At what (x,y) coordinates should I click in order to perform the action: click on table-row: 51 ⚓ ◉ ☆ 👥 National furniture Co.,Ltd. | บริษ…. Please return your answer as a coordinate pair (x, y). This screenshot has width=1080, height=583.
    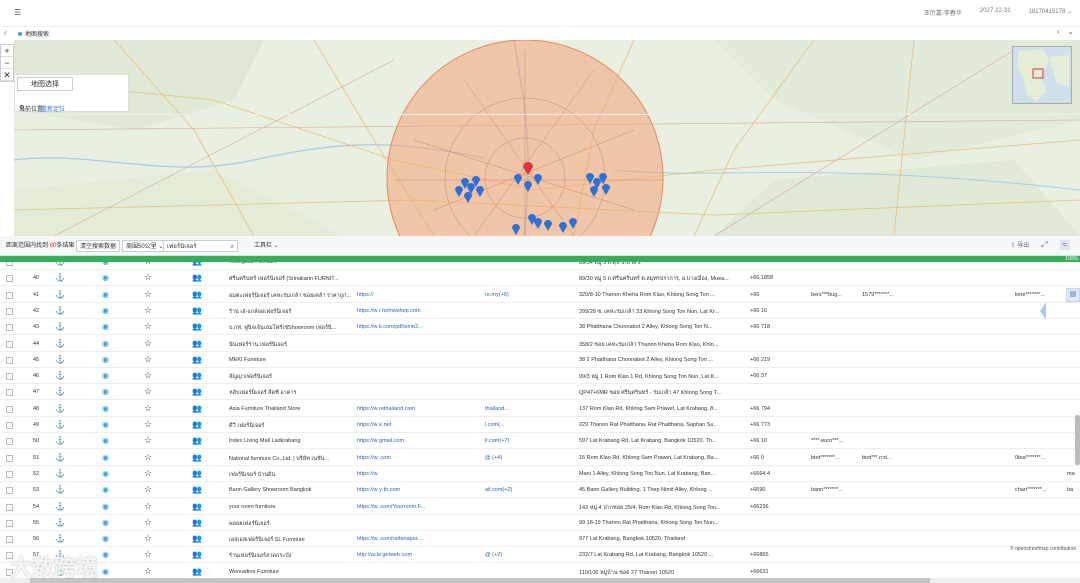
    Looking at the image, I should click on (540, 458).